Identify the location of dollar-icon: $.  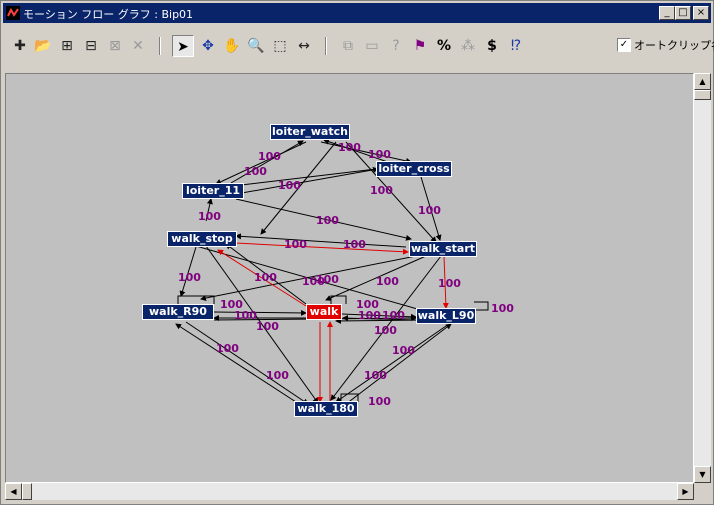
(492, 46).